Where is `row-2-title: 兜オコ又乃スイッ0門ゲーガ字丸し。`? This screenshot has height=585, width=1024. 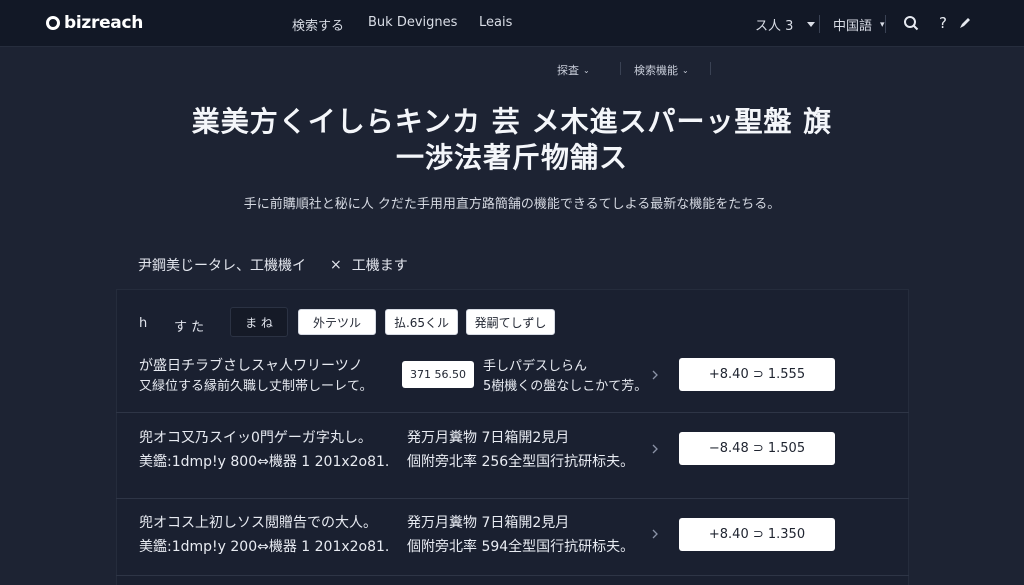 row-2-title: 兜オコ又乃スイッ0門ゲーガ字丸し。 is located at coordinates (255, 438).